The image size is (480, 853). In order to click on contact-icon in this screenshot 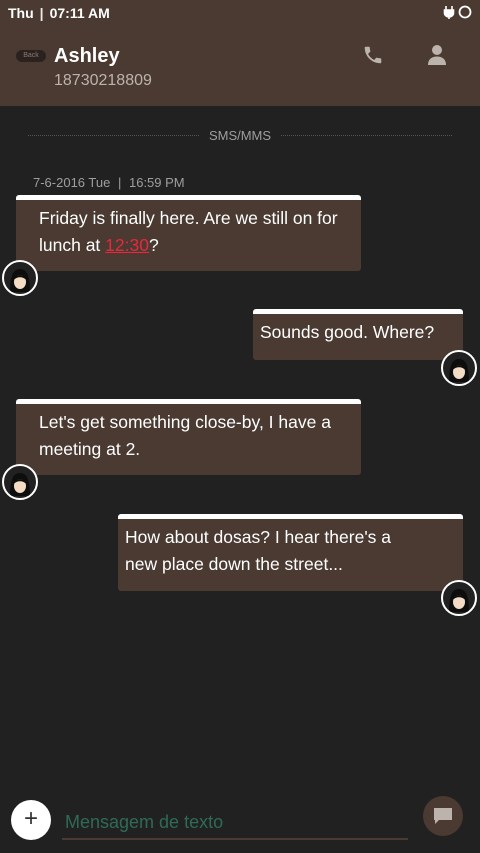, I will do `click(437, 55)`.